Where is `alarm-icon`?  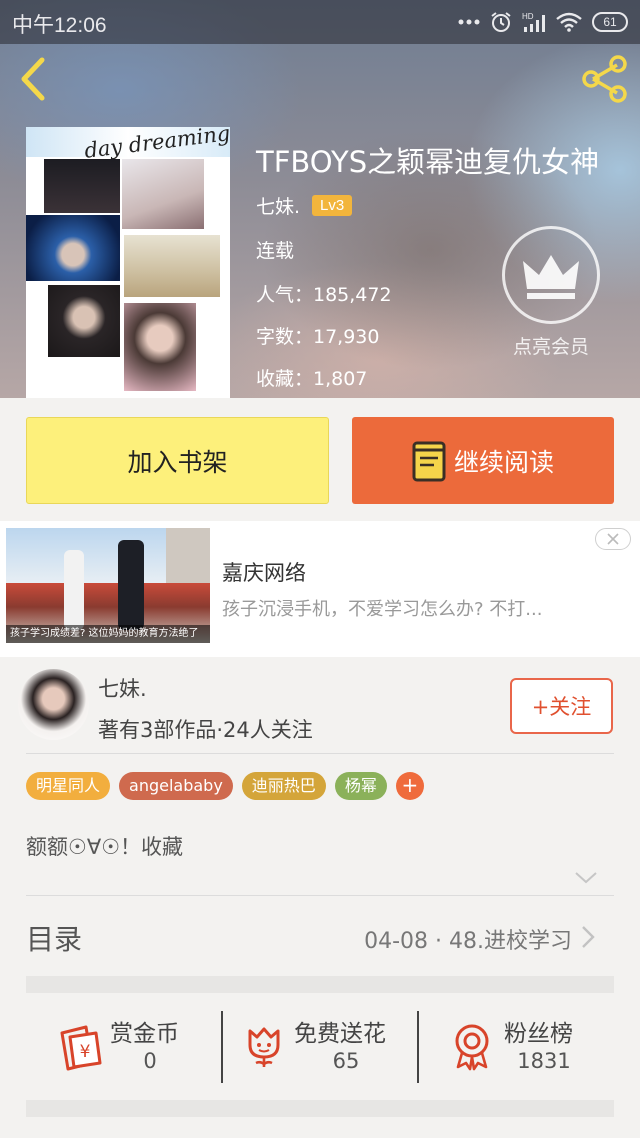 alarm-icon is located at coordinates (501, 22).